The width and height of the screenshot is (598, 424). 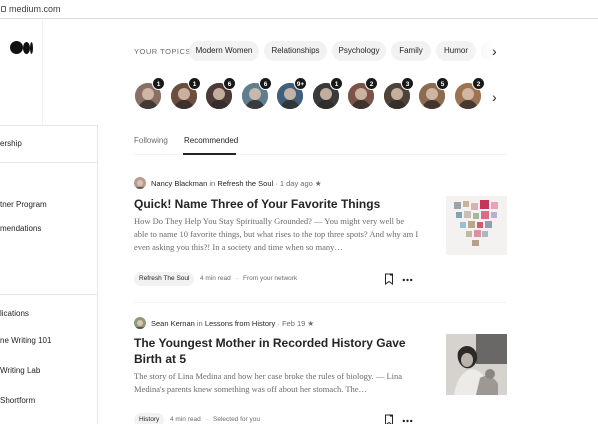 What do you see at coordinates (25, 340) in the screenshot?
I see `side-menu-item: ne Writing 101` at bounding box center [25, 340].